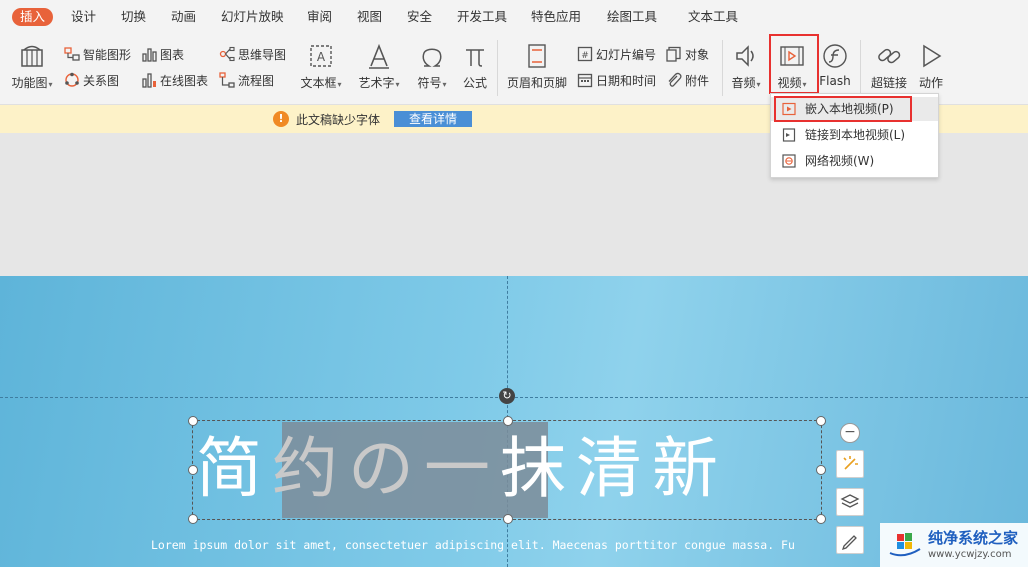 The image size is (1028, 567). I want to click on tab-animation: 动画, so click(183, 17).